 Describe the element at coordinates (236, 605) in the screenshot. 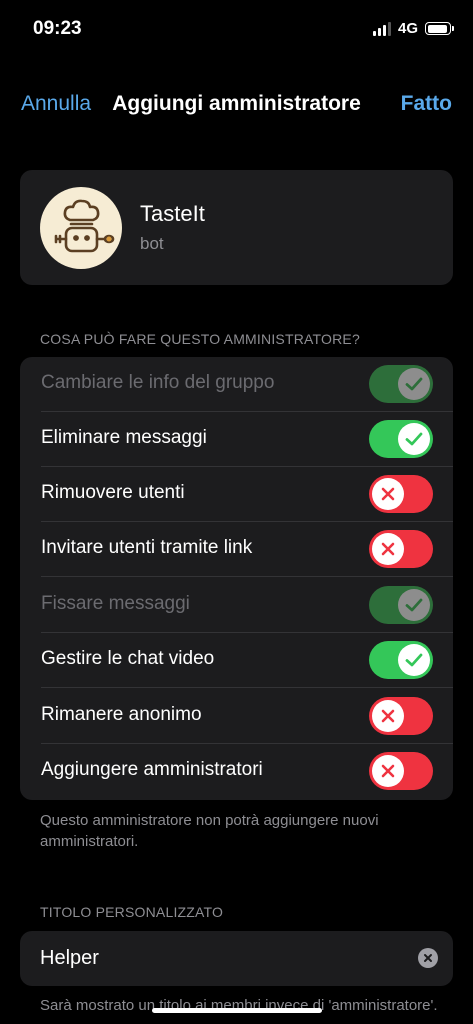

I see `permission-row-pin-messages: Fissare messaggi` at that location.